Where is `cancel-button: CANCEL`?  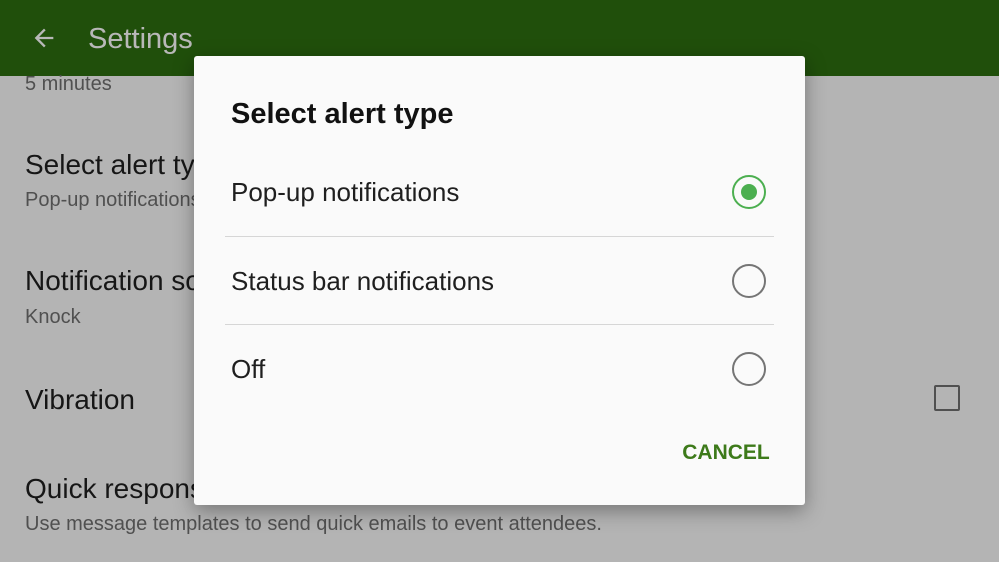 cancel-button: CANCEL is located at coordinates (726, 453).